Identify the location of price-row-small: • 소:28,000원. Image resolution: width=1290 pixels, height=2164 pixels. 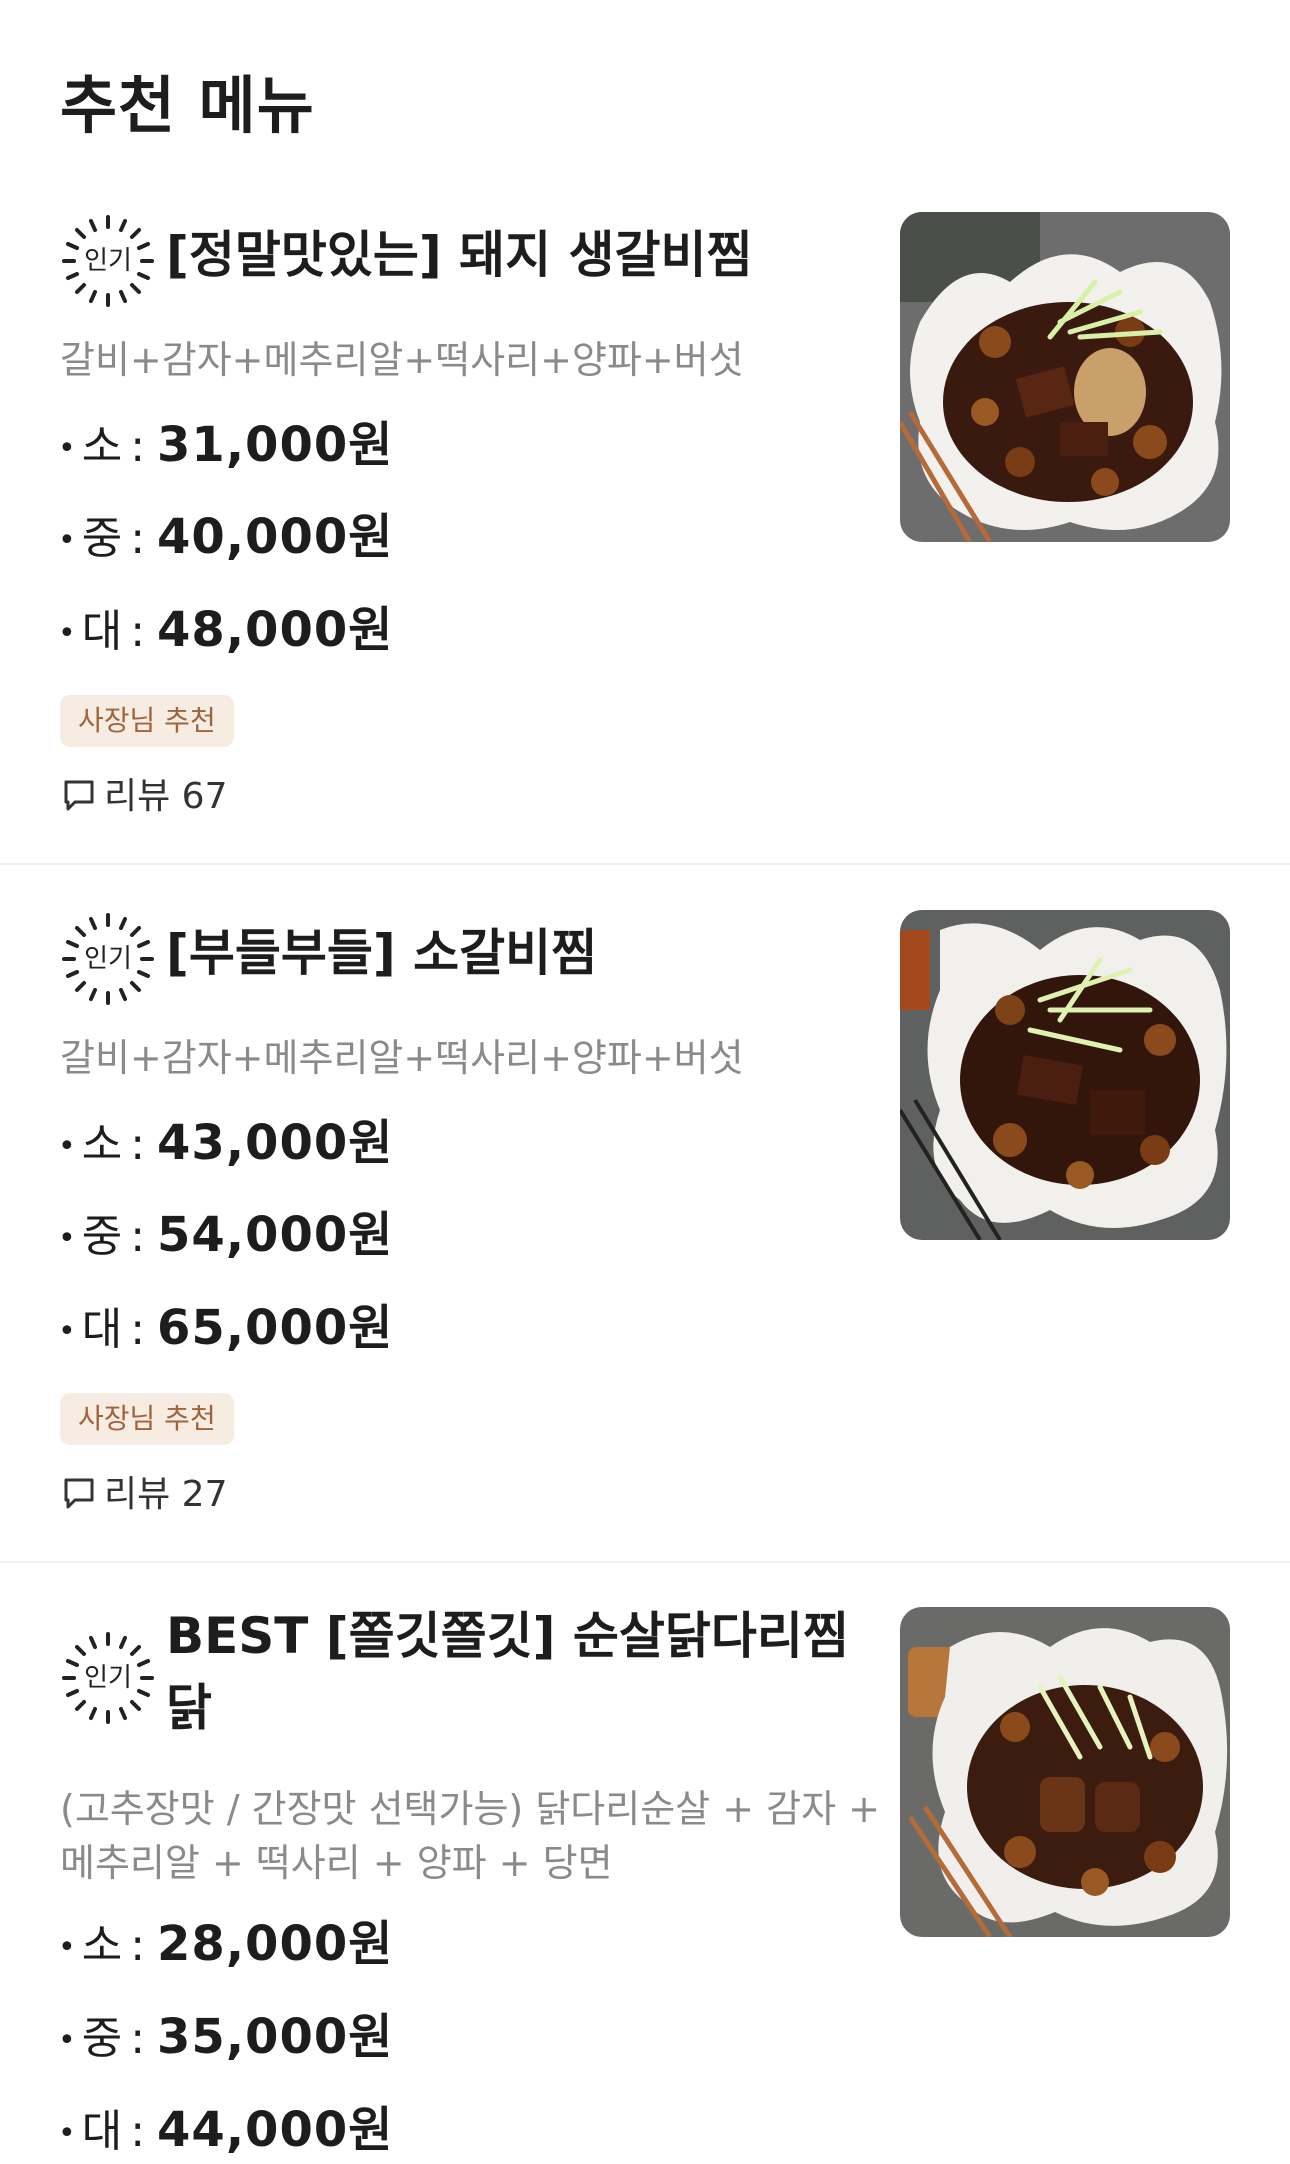
(225, 1946).